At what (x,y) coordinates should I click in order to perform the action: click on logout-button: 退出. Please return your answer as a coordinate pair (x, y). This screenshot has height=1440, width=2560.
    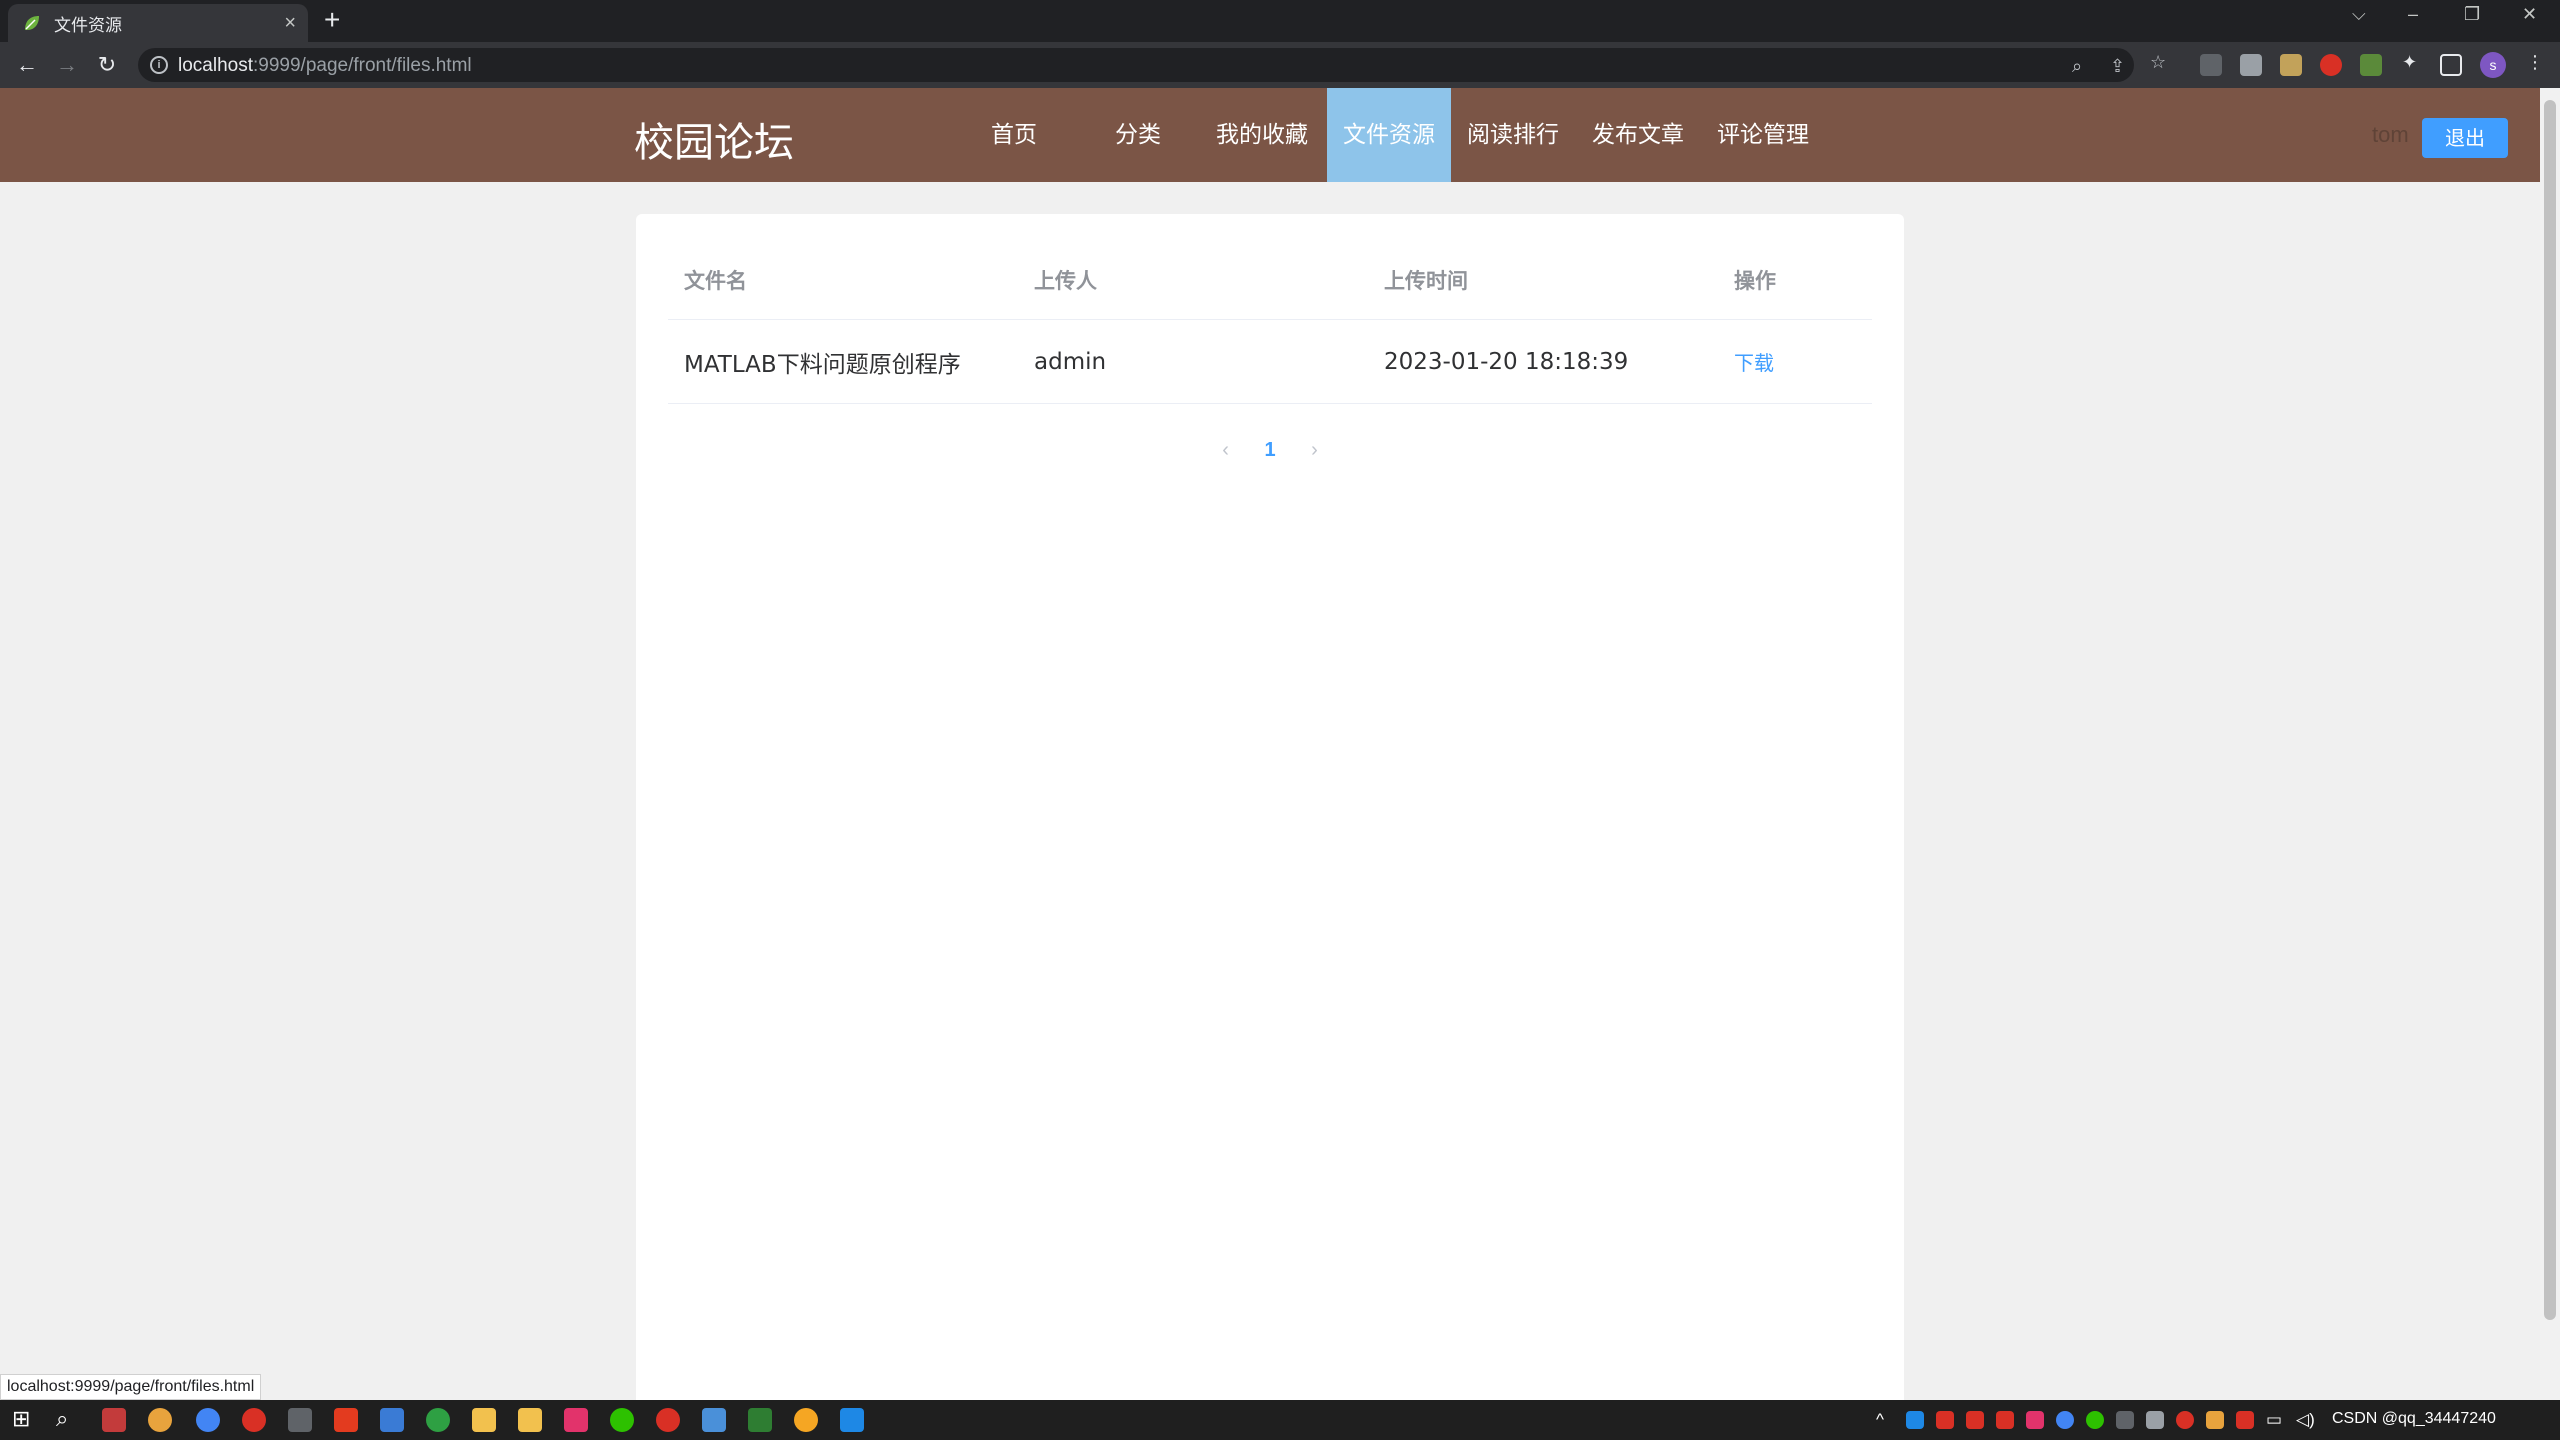
    Looking at the image, I should click on (2465, 138).